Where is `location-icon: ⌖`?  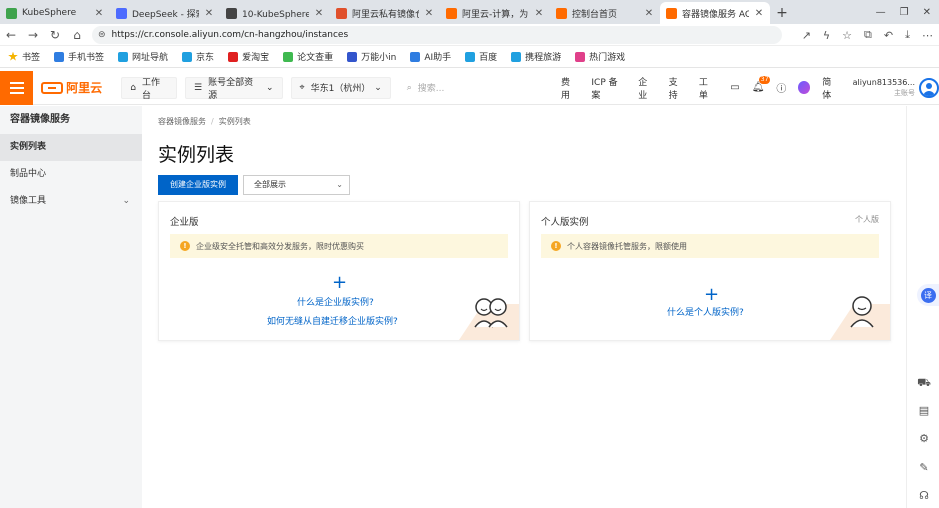 location-icon: ⌖ is located at coordinates (302, 87).